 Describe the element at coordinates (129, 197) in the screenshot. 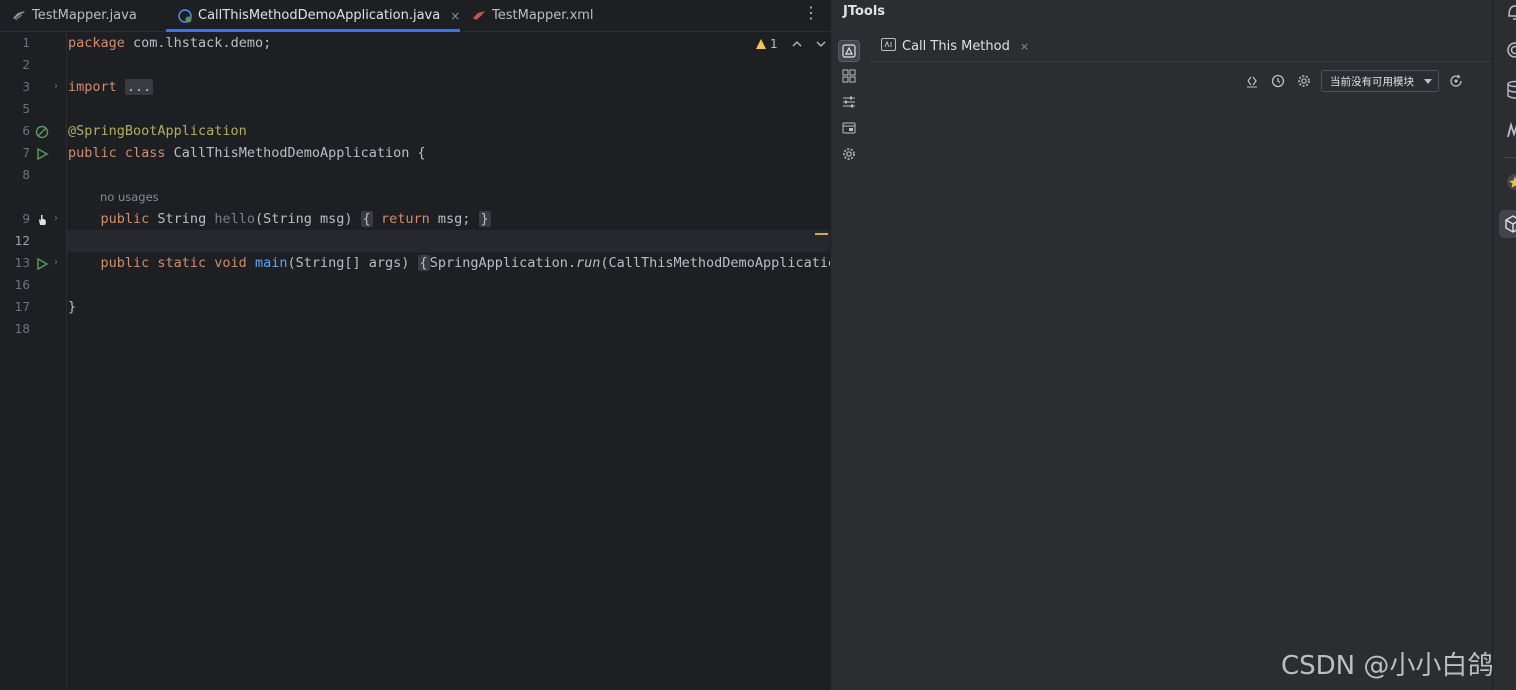

I see `usages-hint: no usages` at that location.